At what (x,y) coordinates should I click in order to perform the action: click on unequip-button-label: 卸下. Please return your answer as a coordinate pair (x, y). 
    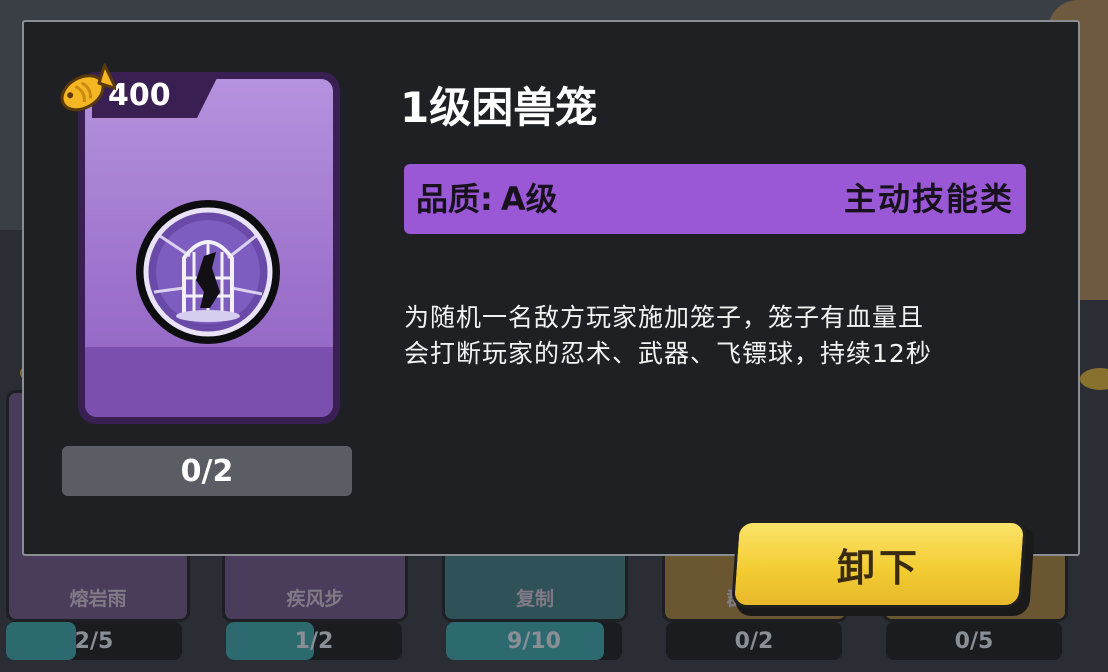
    Looking at the image, I should click on (878, 567).